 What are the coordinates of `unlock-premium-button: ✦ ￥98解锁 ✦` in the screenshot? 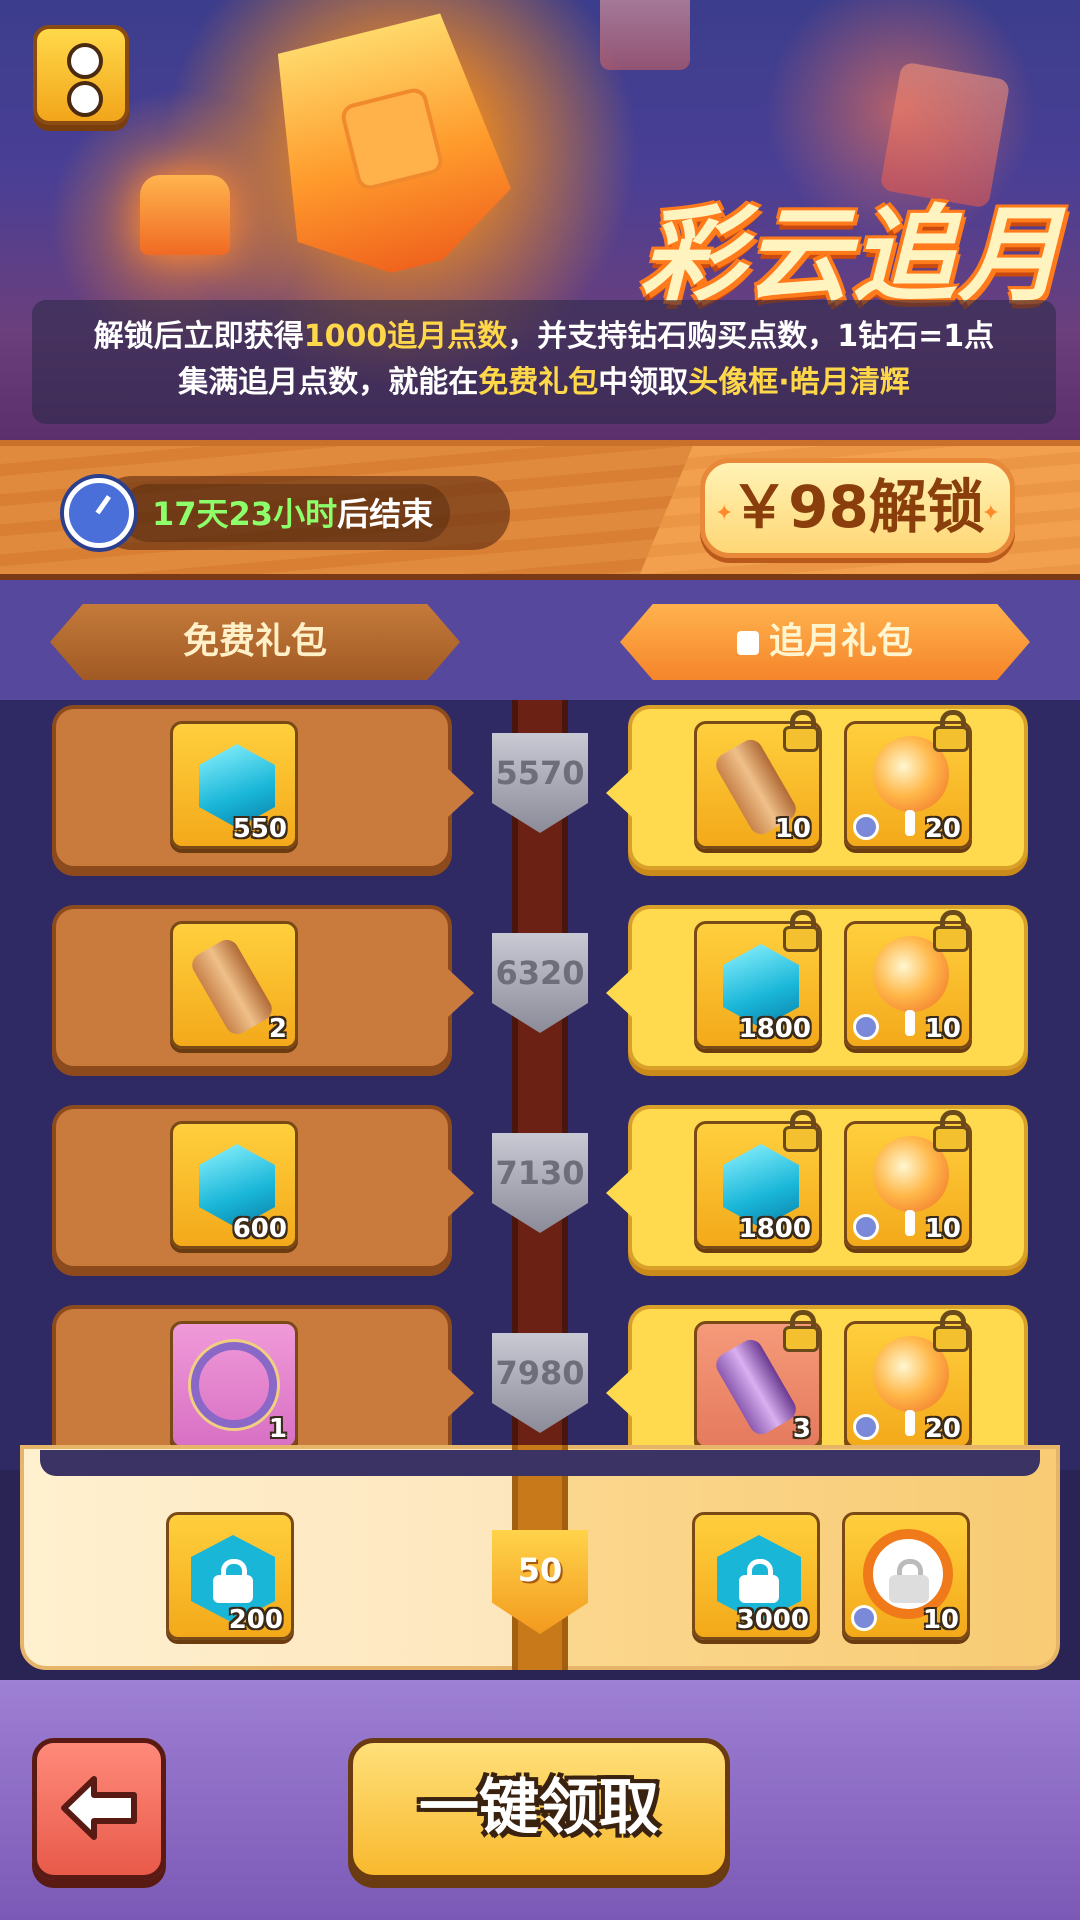 It's located at (857, 508).